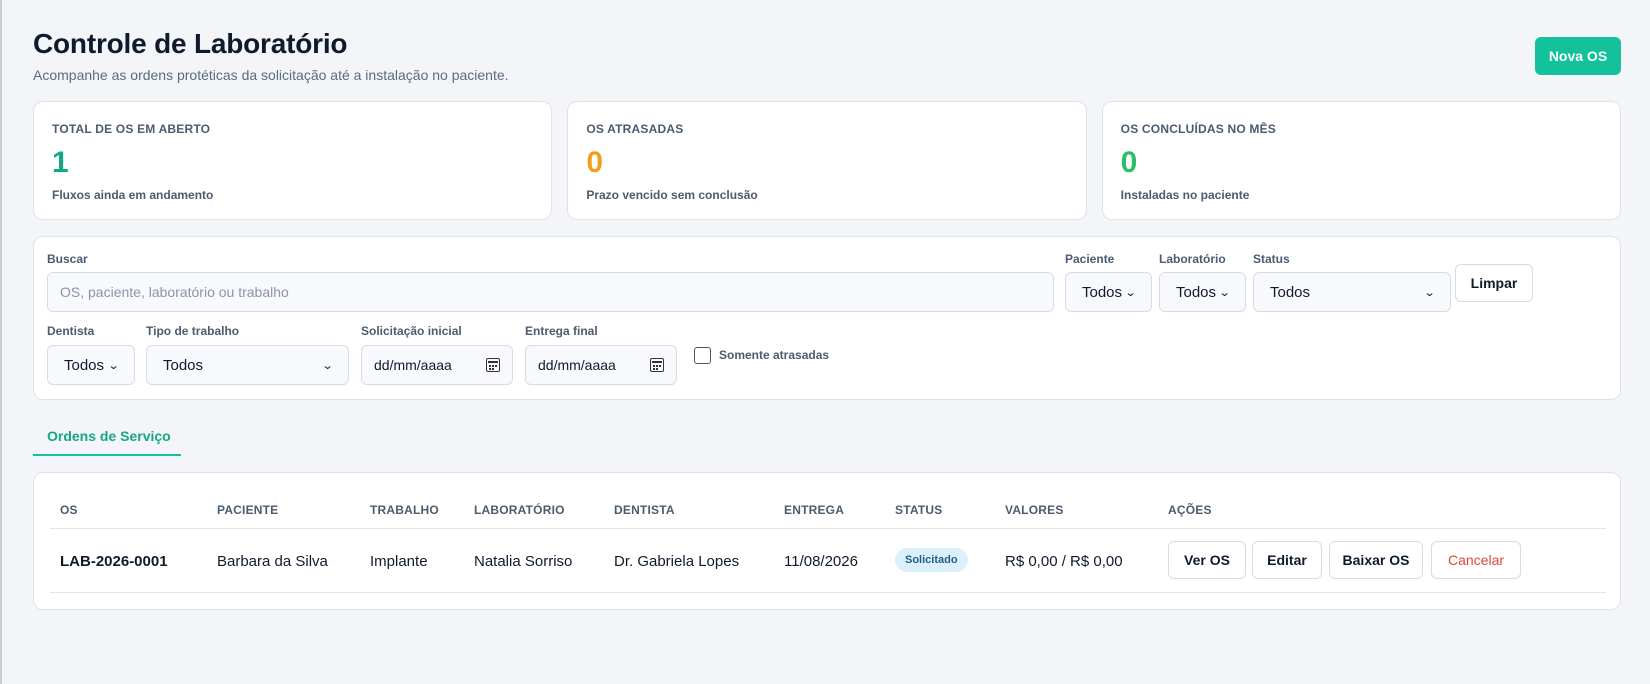 This screenshot has height=684, width=1650. I want to click on laboratorio-label: Laboratório, so click(1192, 259).